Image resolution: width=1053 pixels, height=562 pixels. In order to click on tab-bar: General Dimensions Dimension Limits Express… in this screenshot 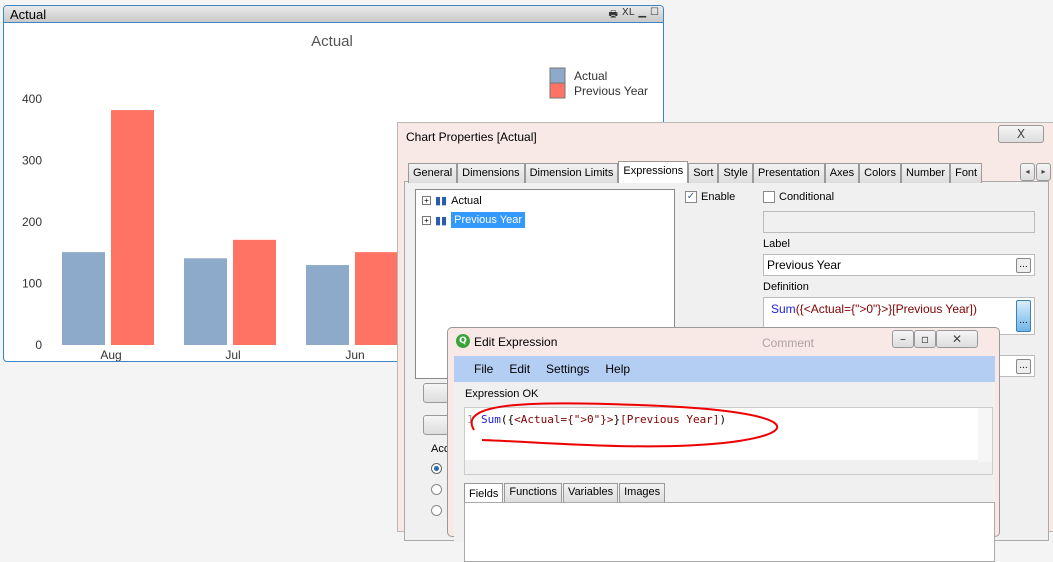, I will do `click(695, 172)`.